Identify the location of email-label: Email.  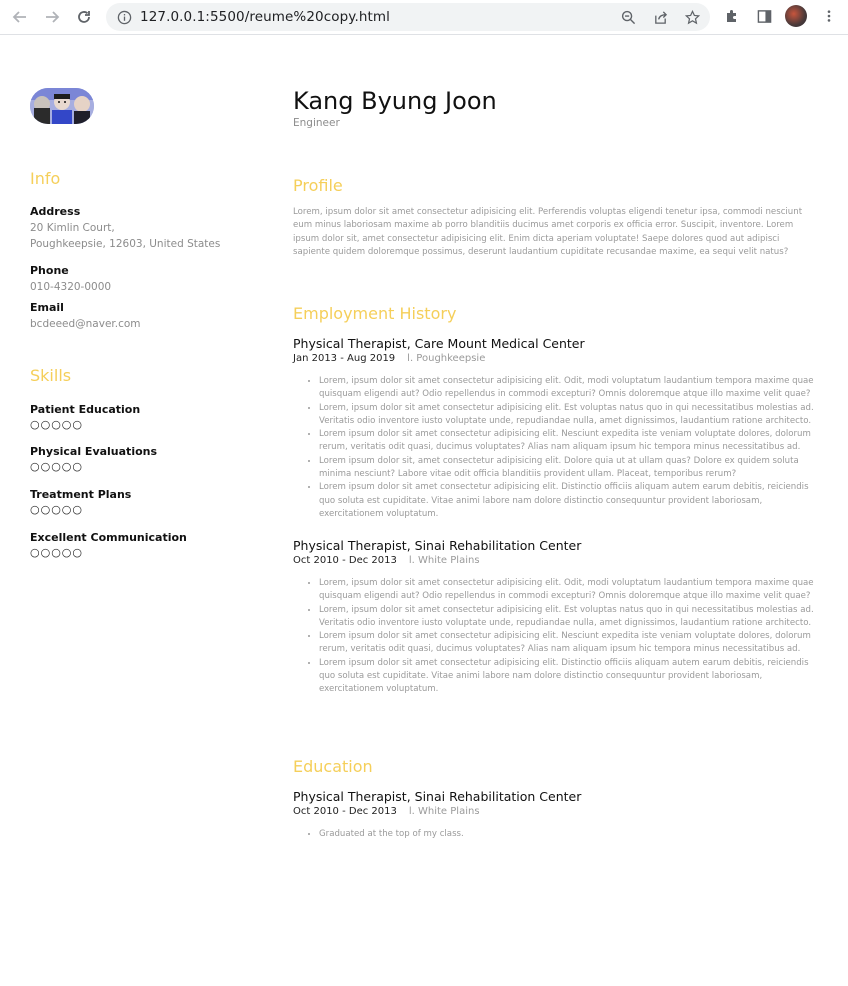
(47, 307).